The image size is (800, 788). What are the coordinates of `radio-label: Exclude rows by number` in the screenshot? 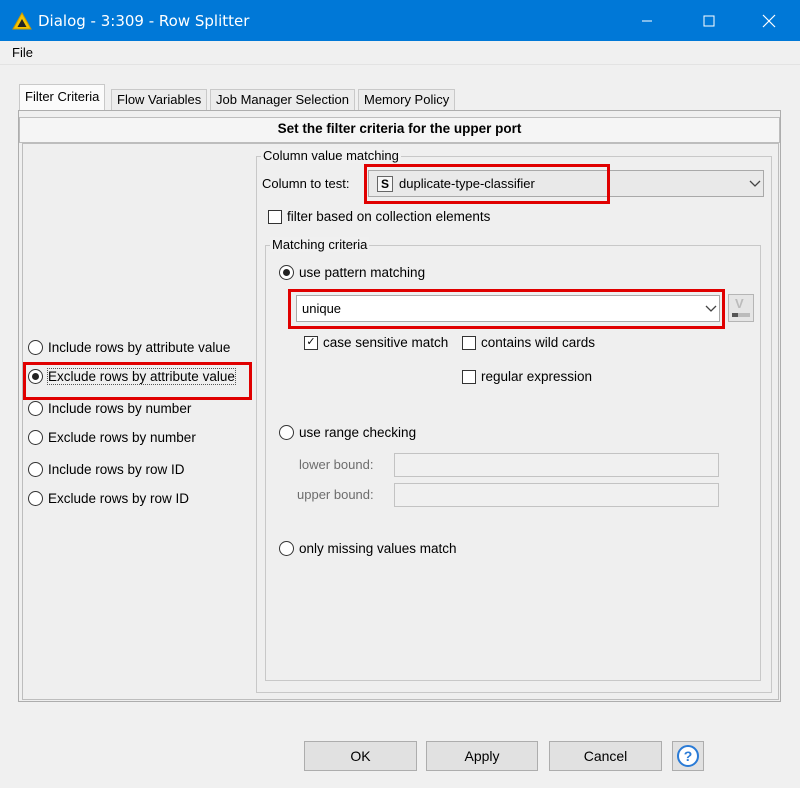 It's located at (122, 437).